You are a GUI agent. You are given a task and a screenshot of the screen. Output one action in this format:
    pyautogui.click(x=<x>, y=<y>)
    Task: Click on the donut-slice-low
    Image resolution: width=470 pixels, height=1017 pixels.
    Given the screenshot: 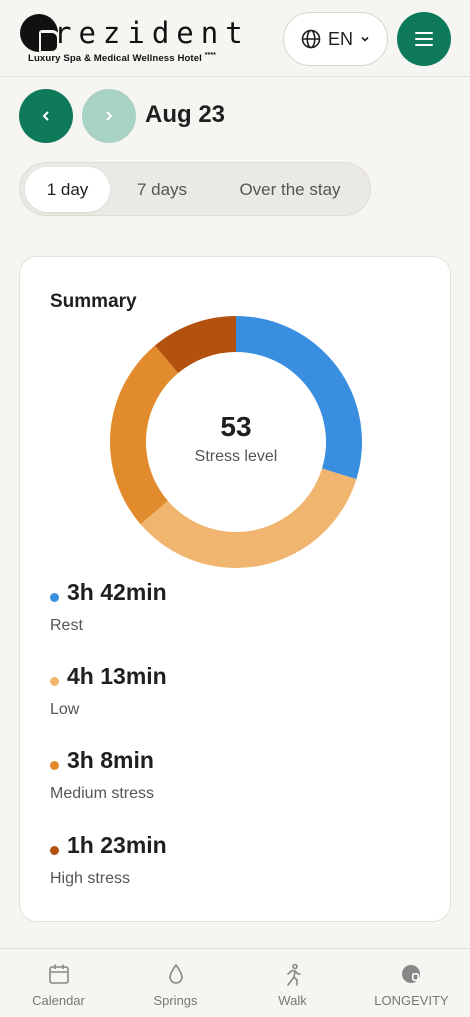 What is the action you would take?
    pyautogui.click(x=248, y=518)
    